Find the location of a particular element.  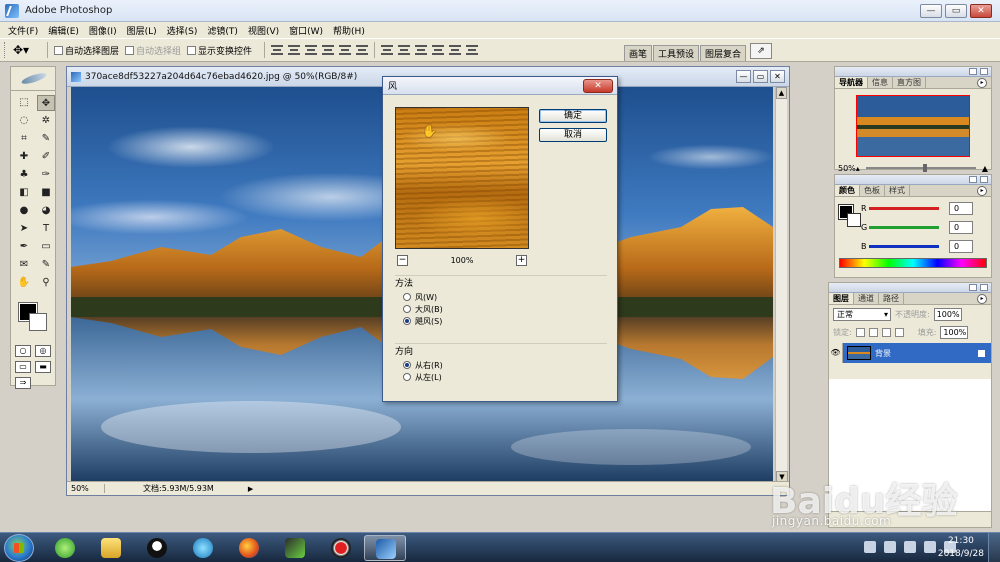

restore-button: ▭ is located at coordinates (956, 11).